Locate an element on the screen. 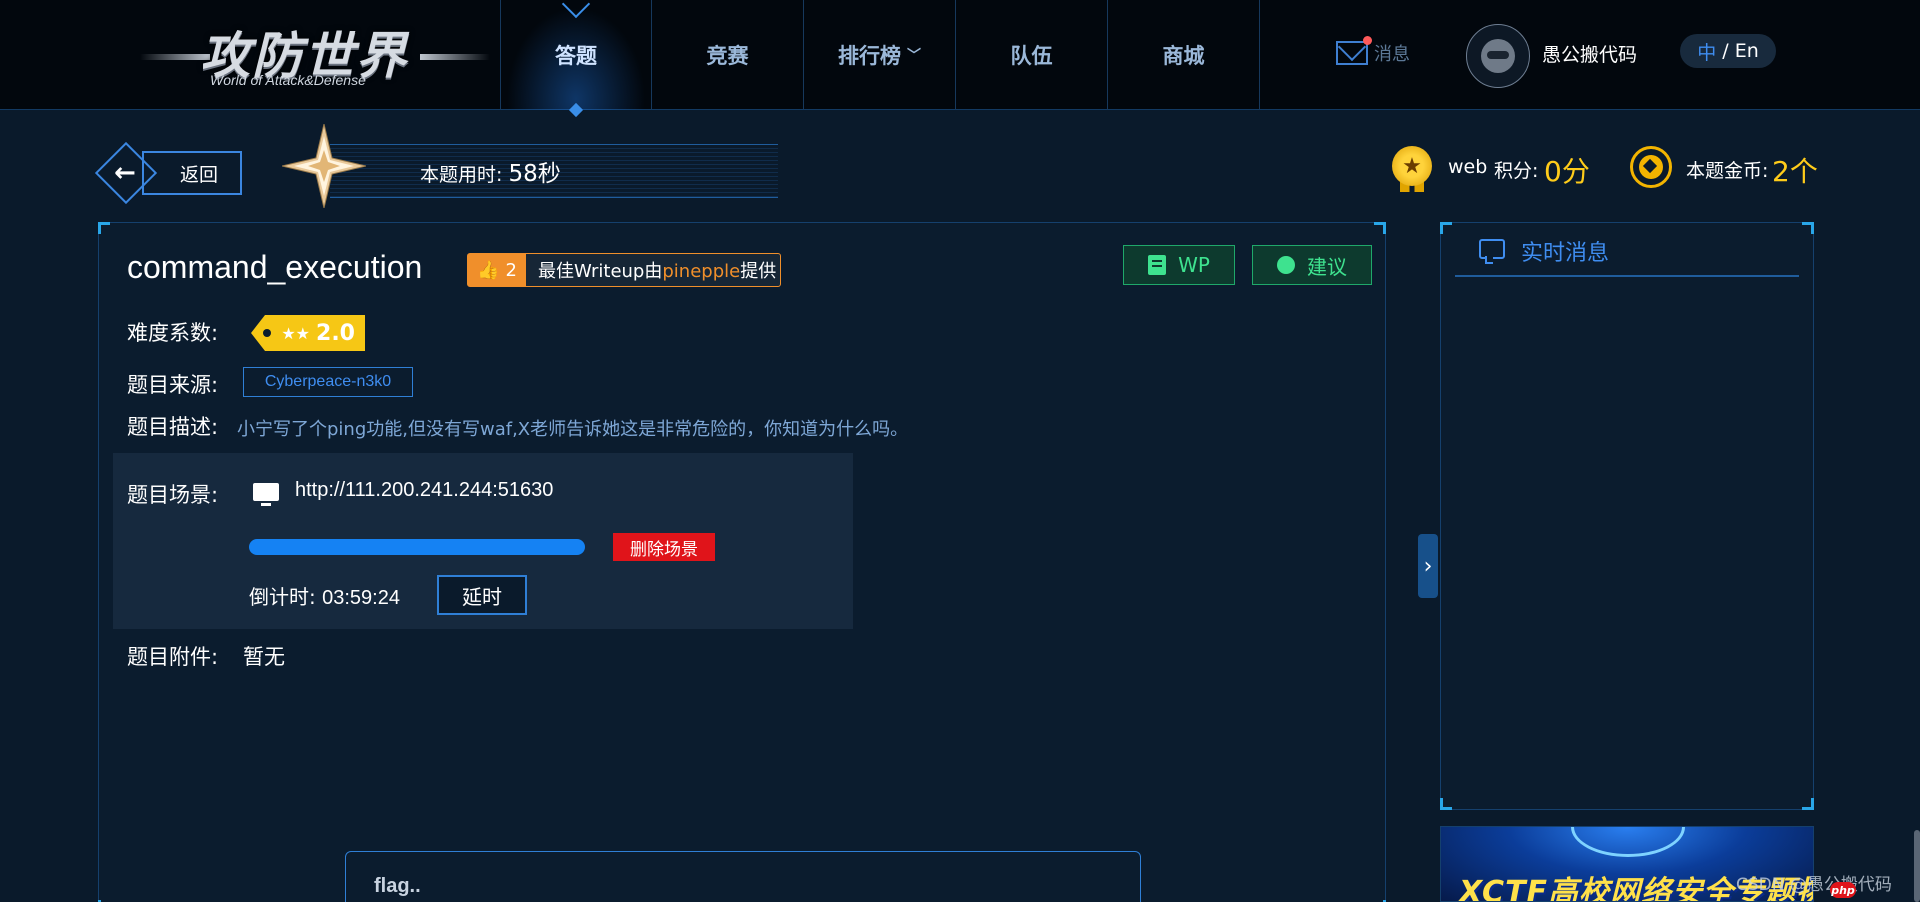  banner-ring-decoration is located at coordinates (1628, 842).